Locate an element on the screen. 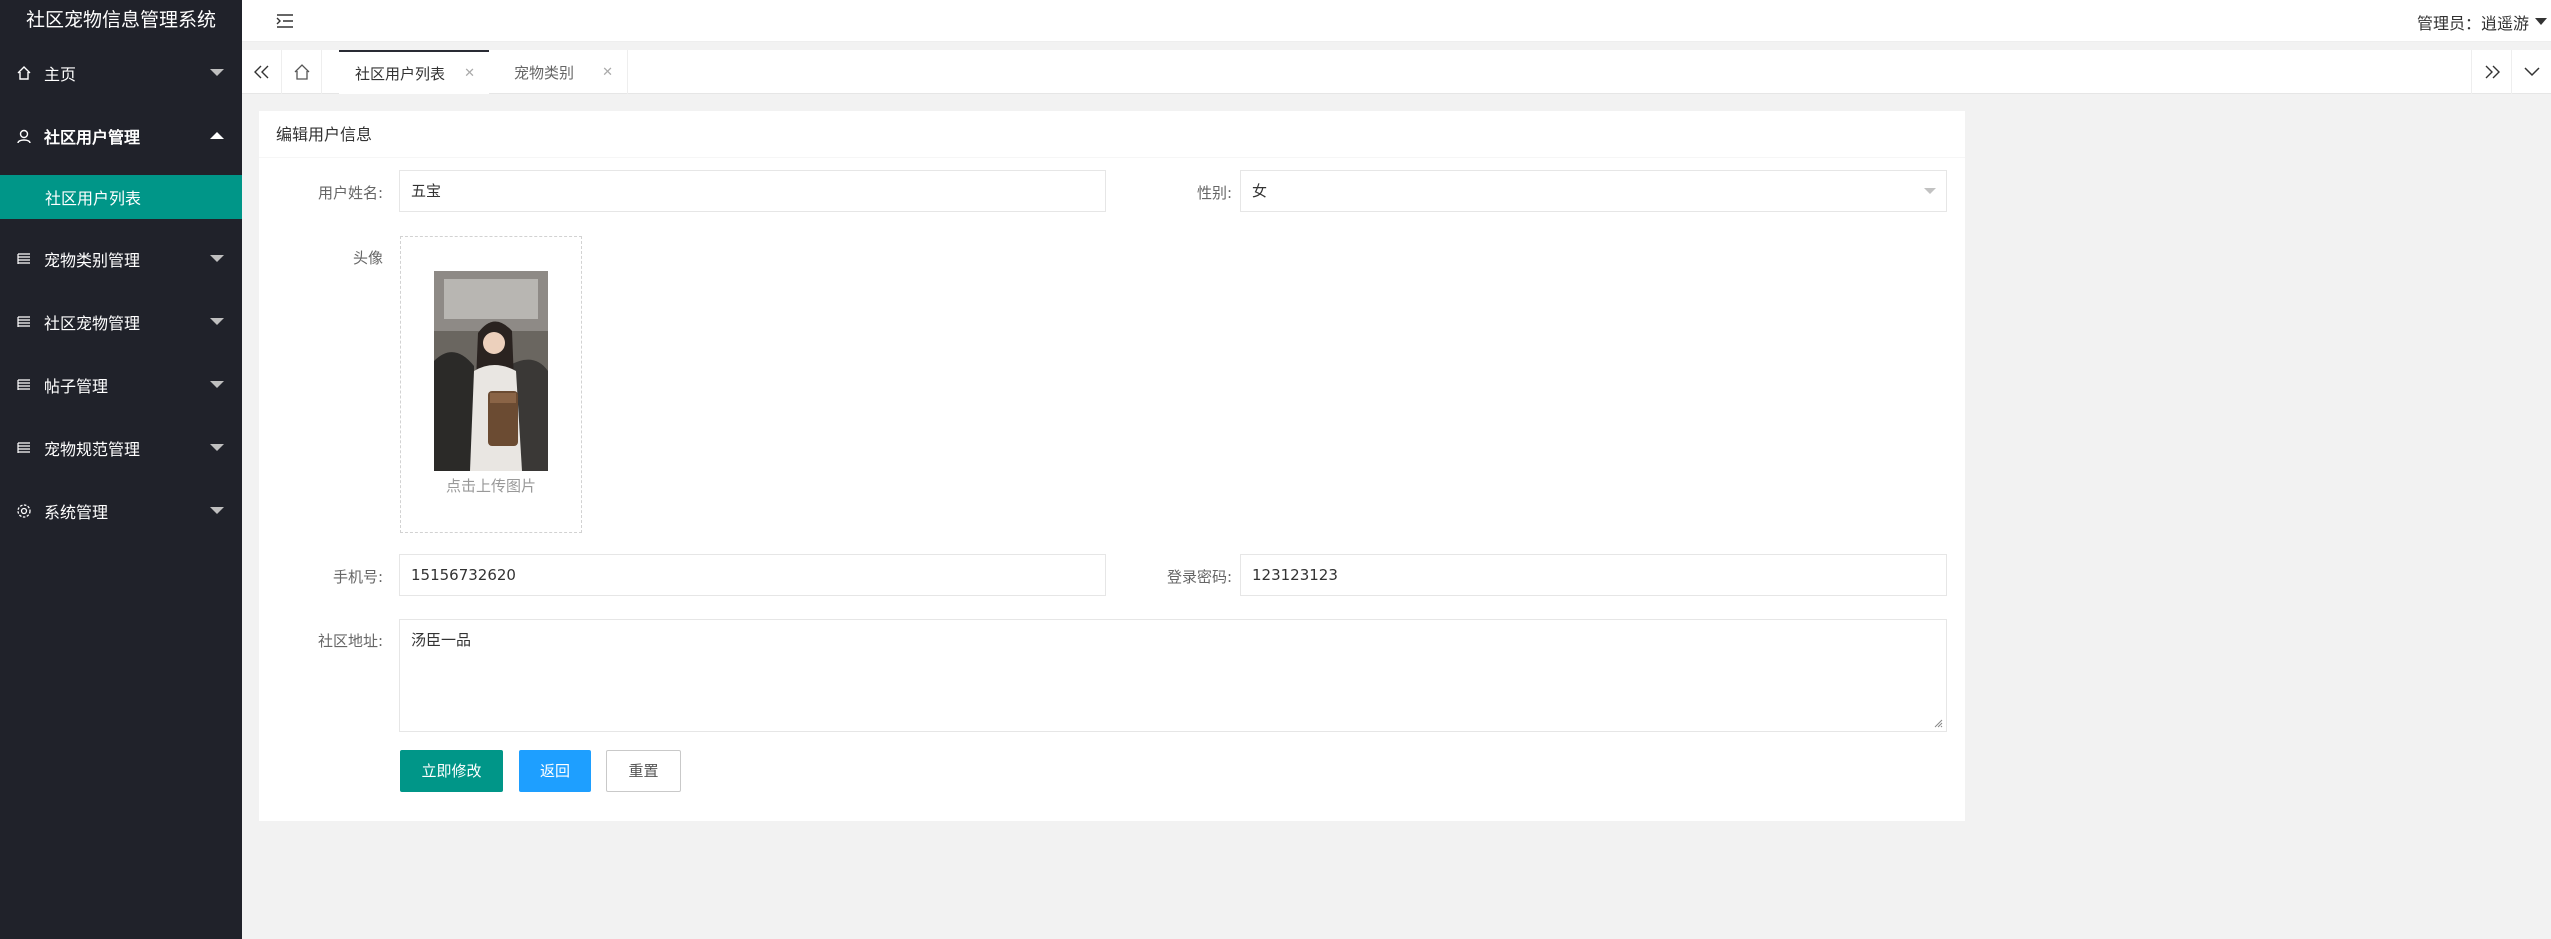  sidebar-subitem-user-list: 社区用户列表 is located at coordinates (121, 197).